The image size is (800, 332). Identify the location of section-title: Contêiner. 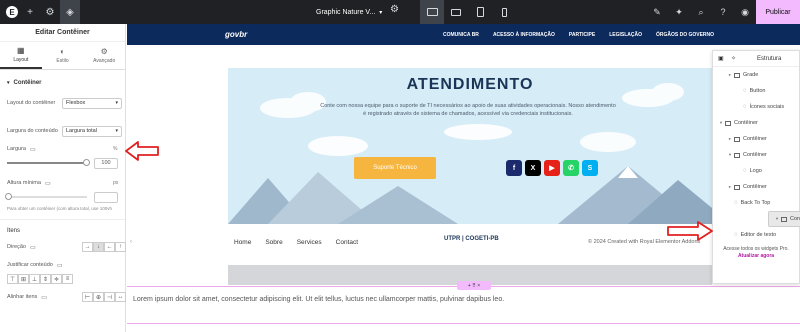
(27, 83).